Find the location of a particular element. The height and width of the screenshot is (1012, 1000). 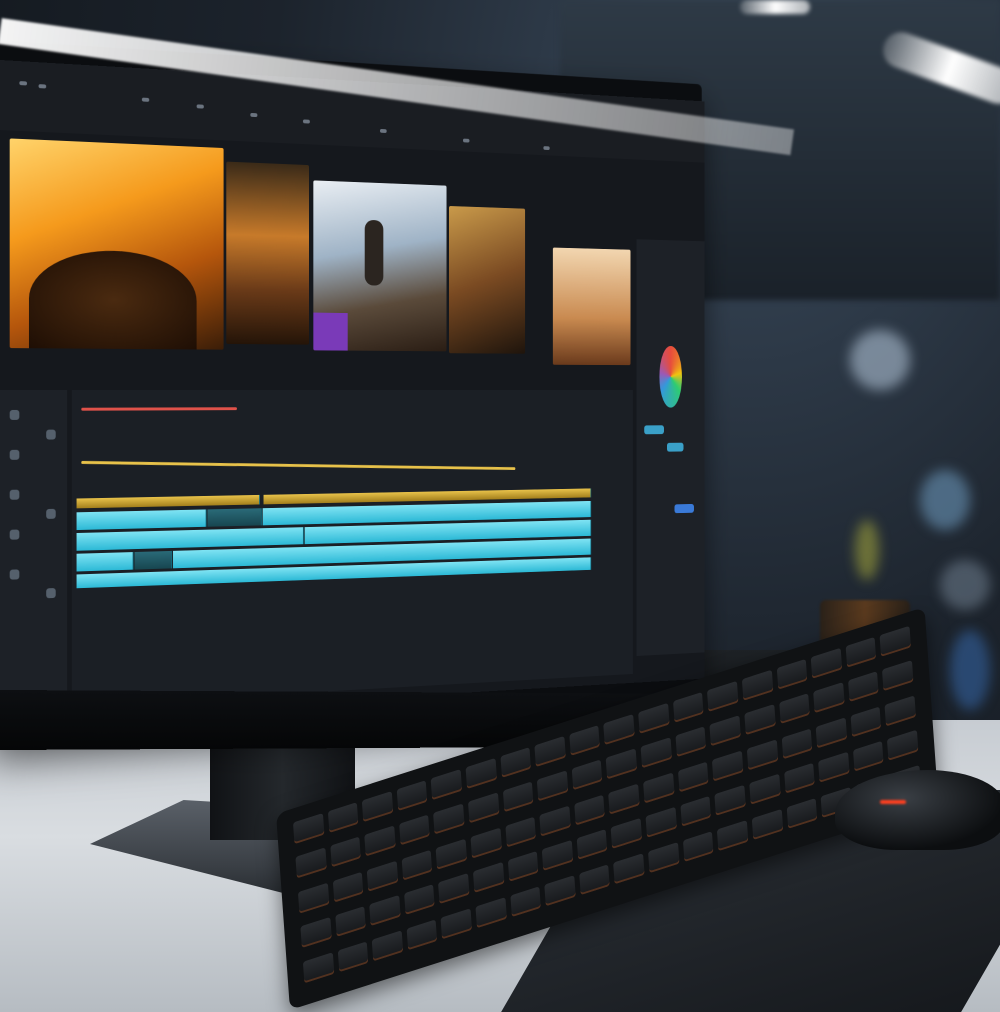

viewer-clip-portrait is located at coordinates (487, 279).